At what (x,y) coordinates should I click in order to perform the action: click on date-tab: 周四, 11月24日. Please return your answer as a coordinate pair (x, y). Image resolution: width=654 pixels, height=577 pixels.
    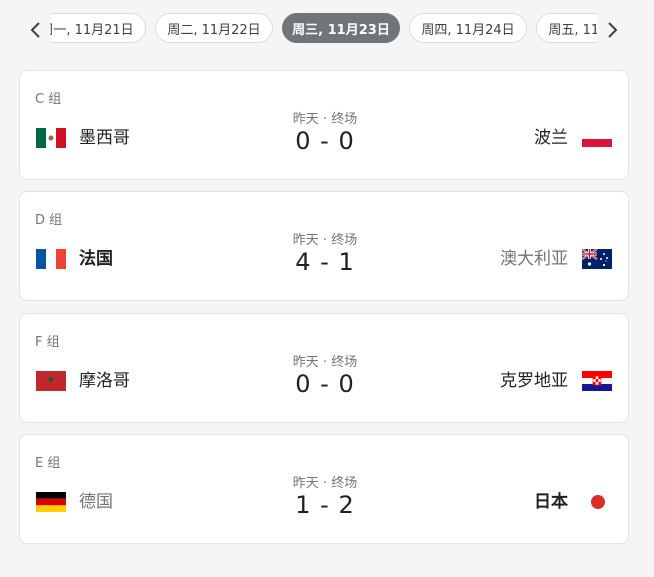
    Looking at the image, I should click on (468, 28).